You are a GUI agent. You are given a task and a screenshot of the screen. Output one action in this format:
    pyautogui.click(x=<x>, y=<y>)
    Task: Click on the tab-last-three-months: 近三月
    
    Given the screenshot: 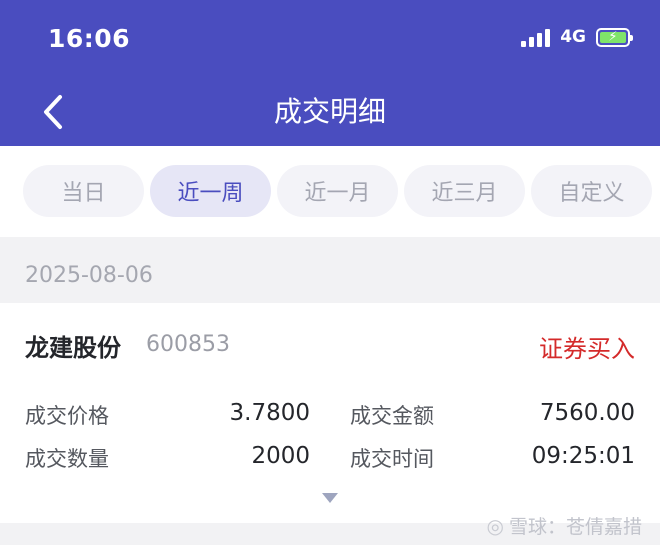 What is the action you would take?
    pyautogui.click(x=464, y=191)
    